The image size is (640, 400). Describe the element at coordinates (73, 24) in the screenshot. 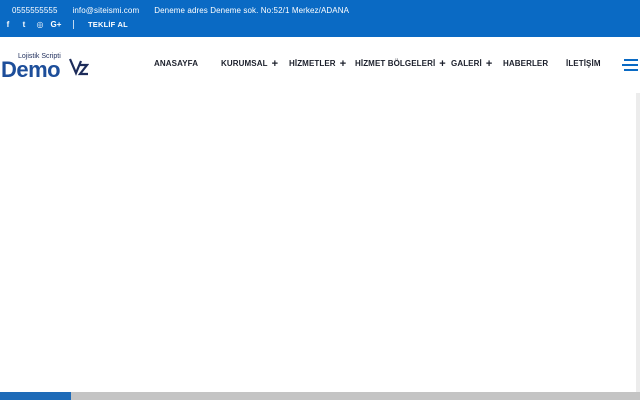

I see `topbar-divider` at that location.